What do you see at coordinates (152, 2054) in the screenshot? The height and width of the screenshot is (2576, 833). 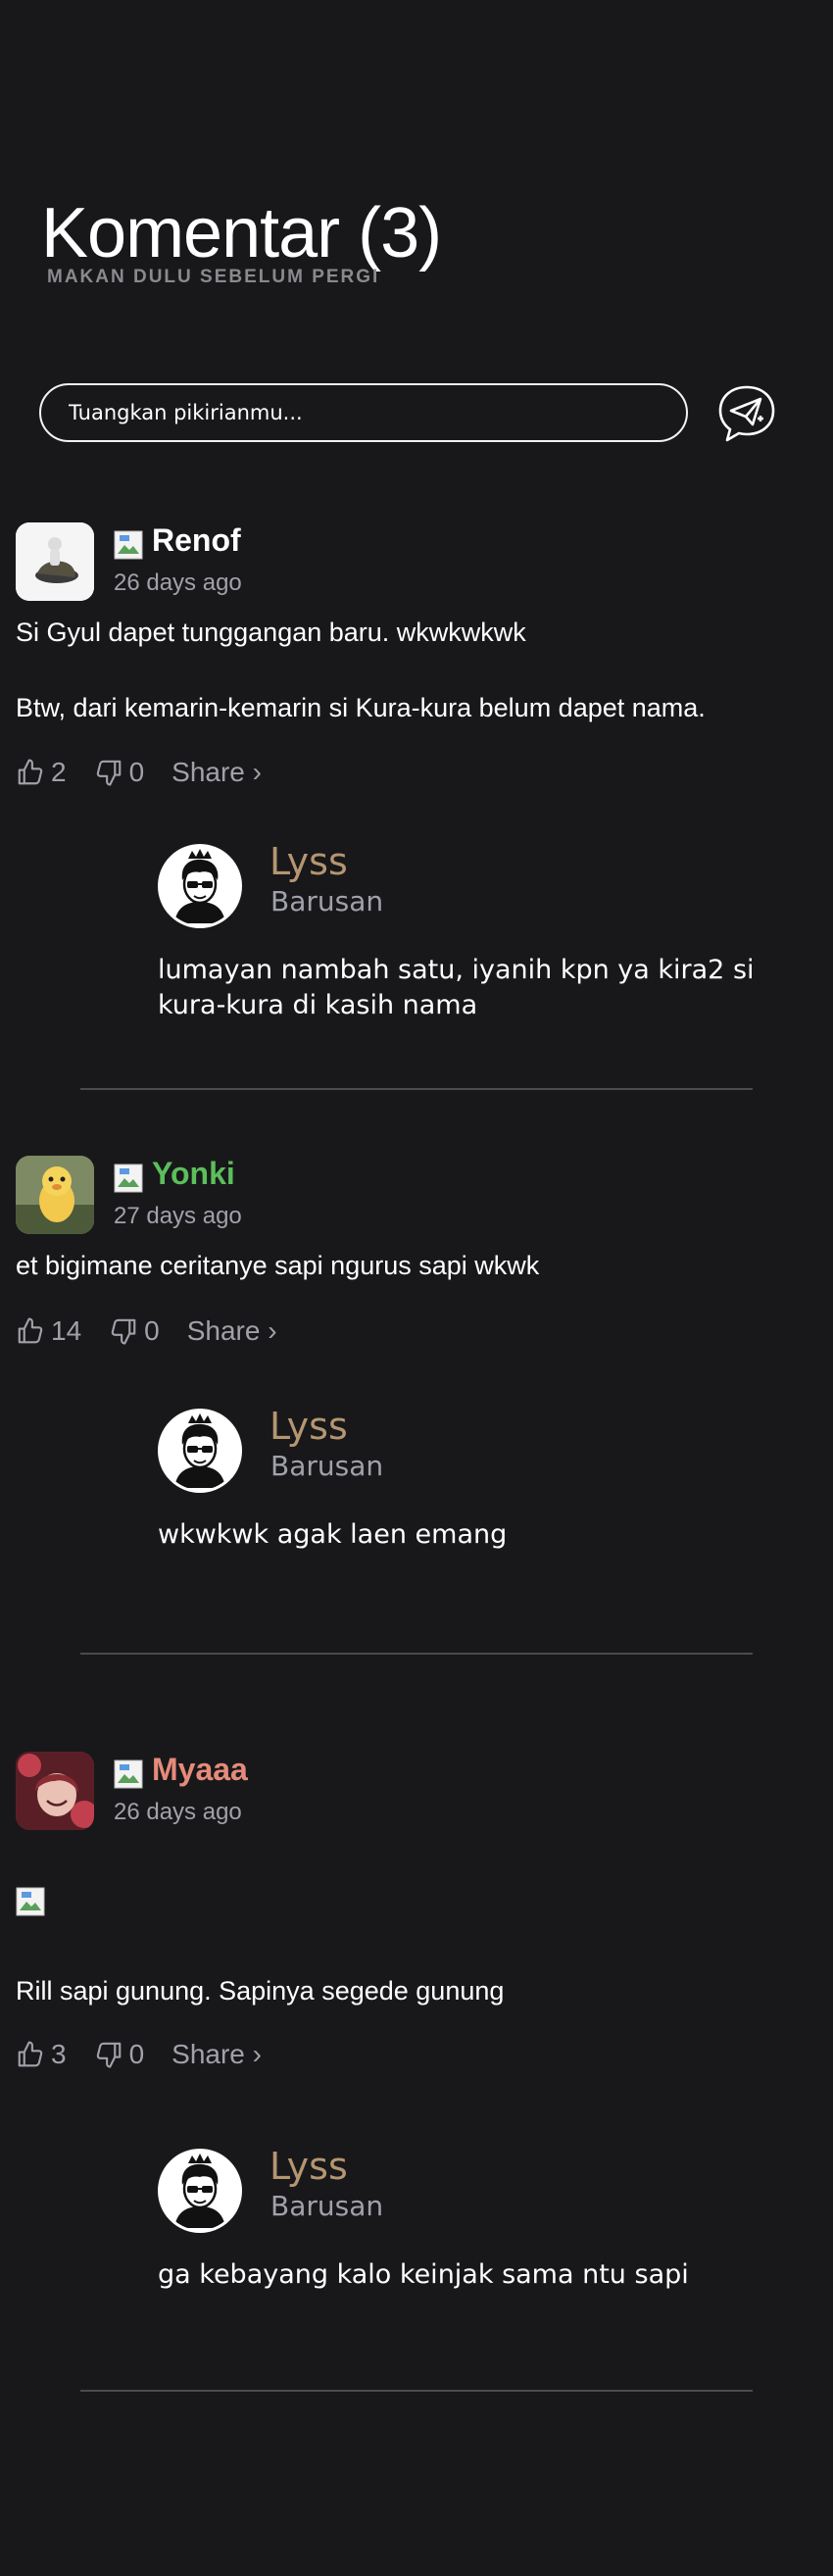 I see `comment-actions: 3 0 Share ›` at bounding box center [152, 2054].